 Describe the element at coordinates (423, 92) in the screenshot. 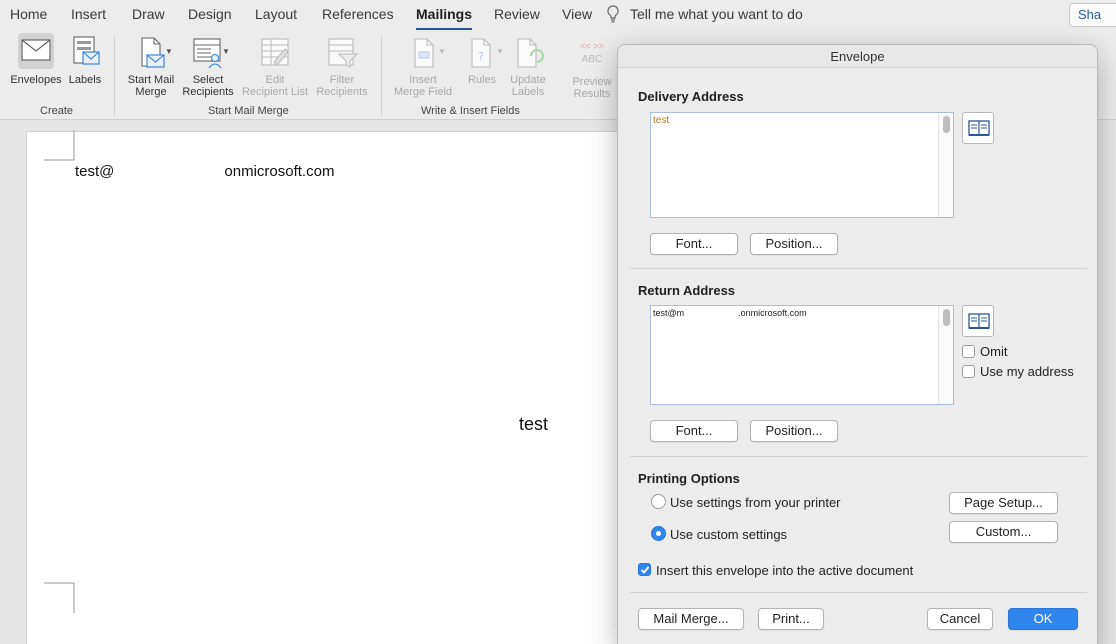

I see `insert-merge-field-line2: Merge Field` at that location.